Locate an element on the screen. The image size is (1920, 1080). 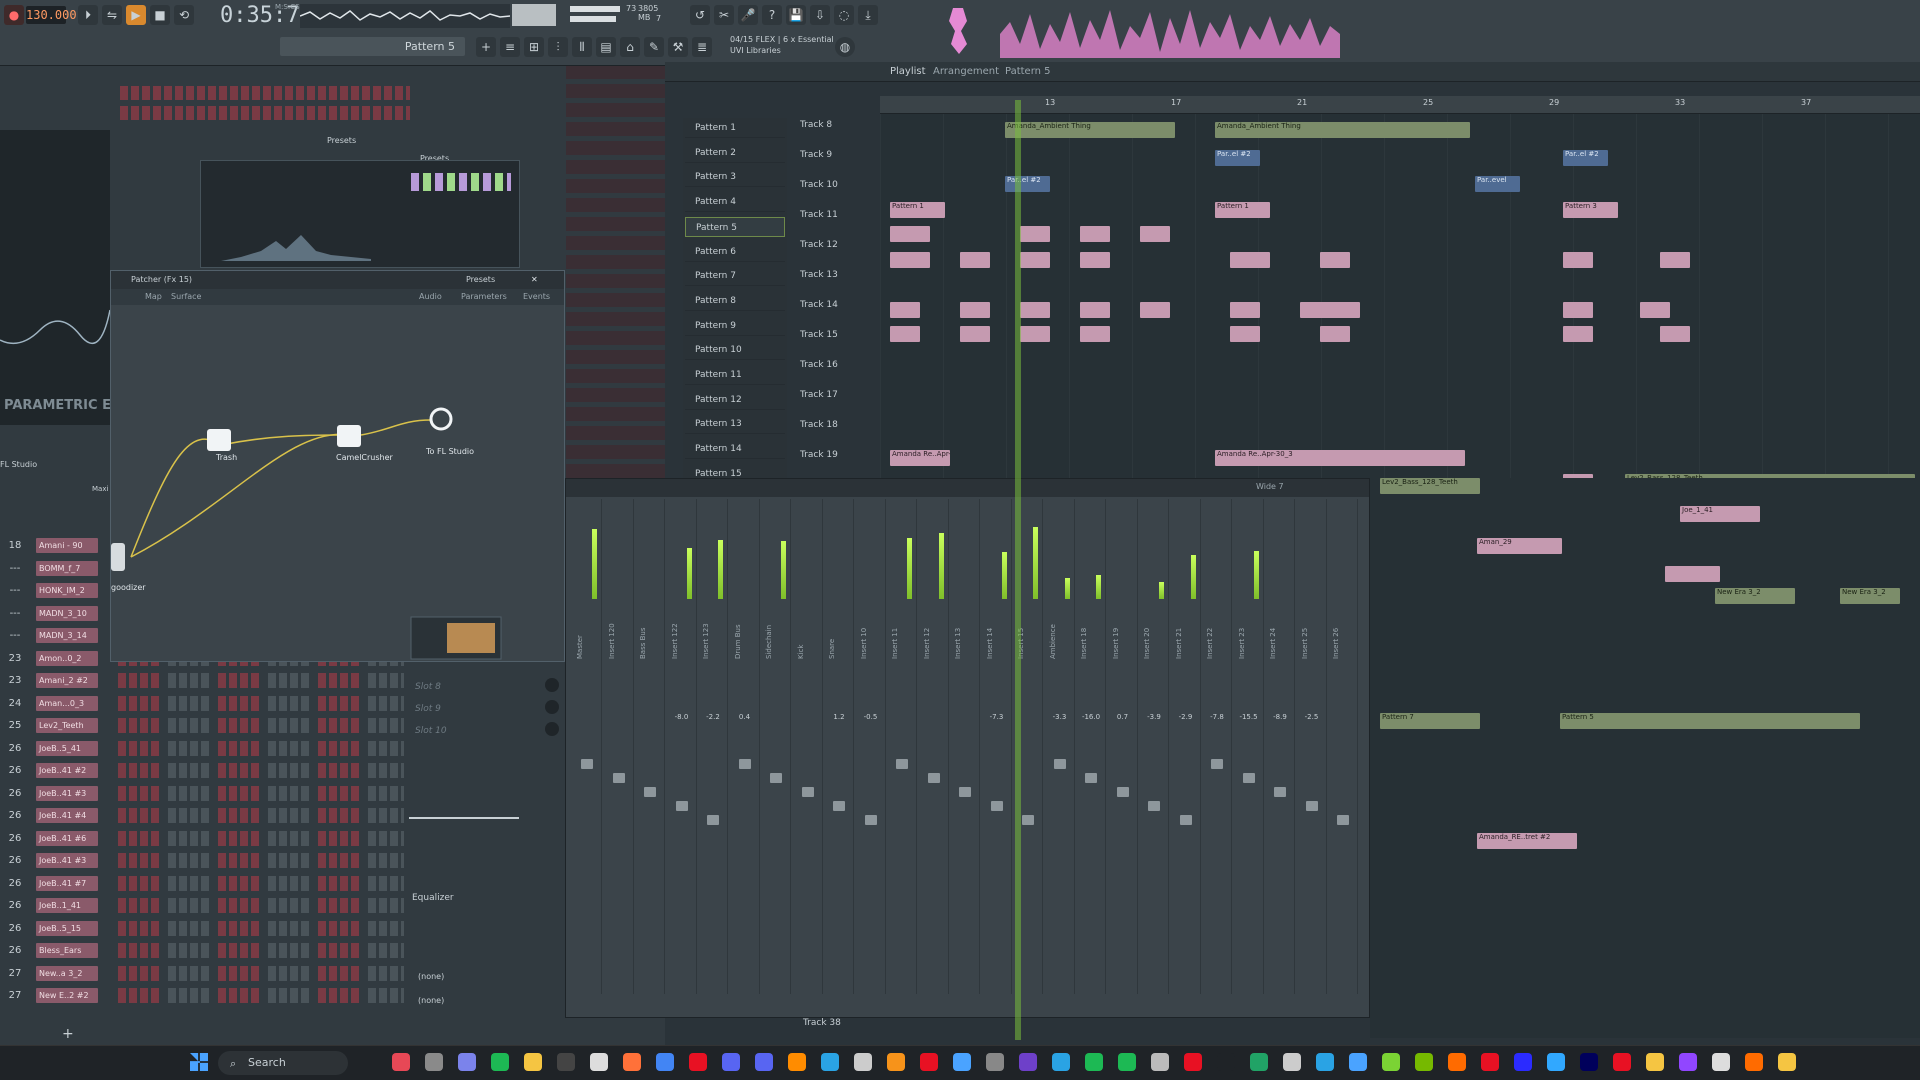
channel-row: 26 JoeB..41 #6 is located at coordinates (205, 838).